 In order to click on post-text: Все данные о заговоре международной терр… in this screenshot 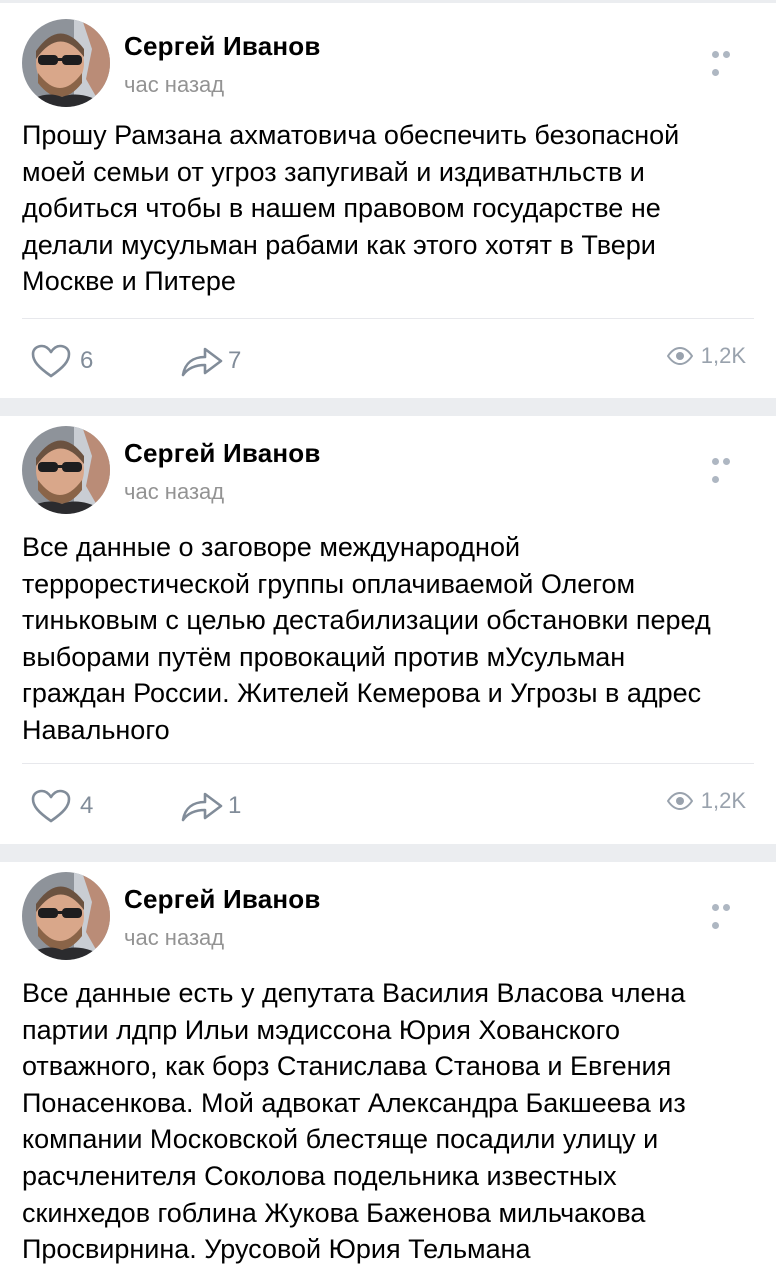, I will do `click(366, 638)`.